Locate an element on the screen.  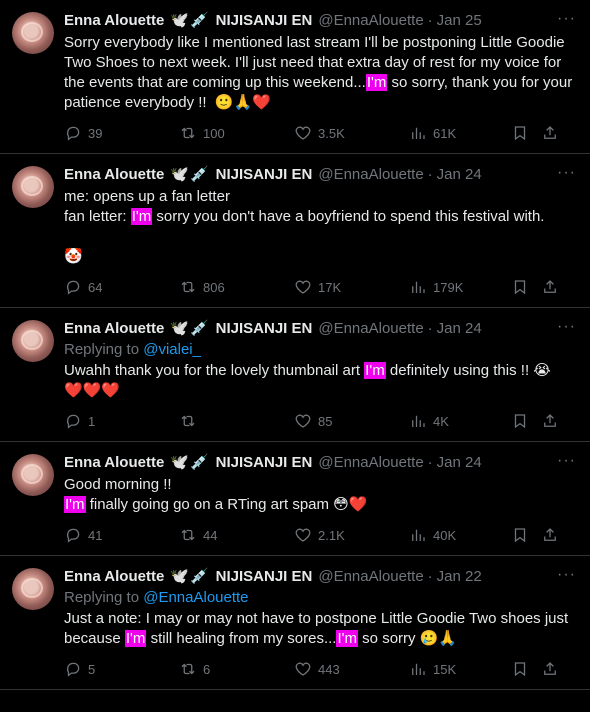
tweet-date: Jan 22 is located at coordinates (459, 576).